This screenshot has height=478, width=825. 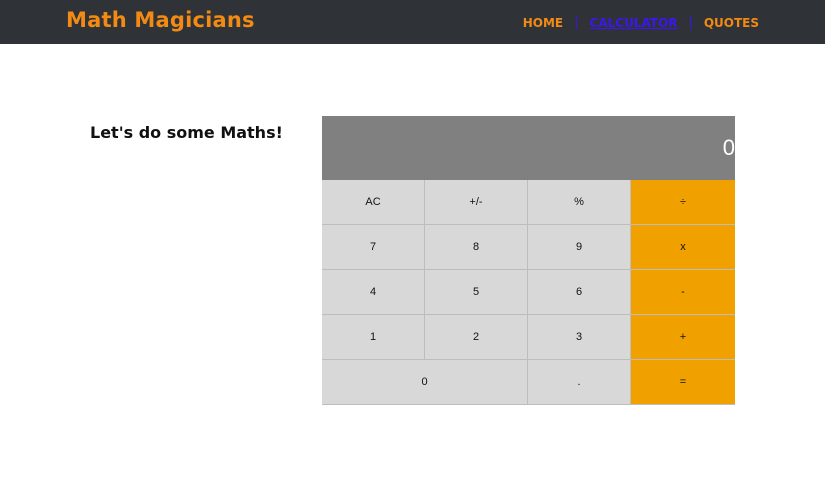 I want to click on nav-home-link: HOME, so click(x=543, y=23).